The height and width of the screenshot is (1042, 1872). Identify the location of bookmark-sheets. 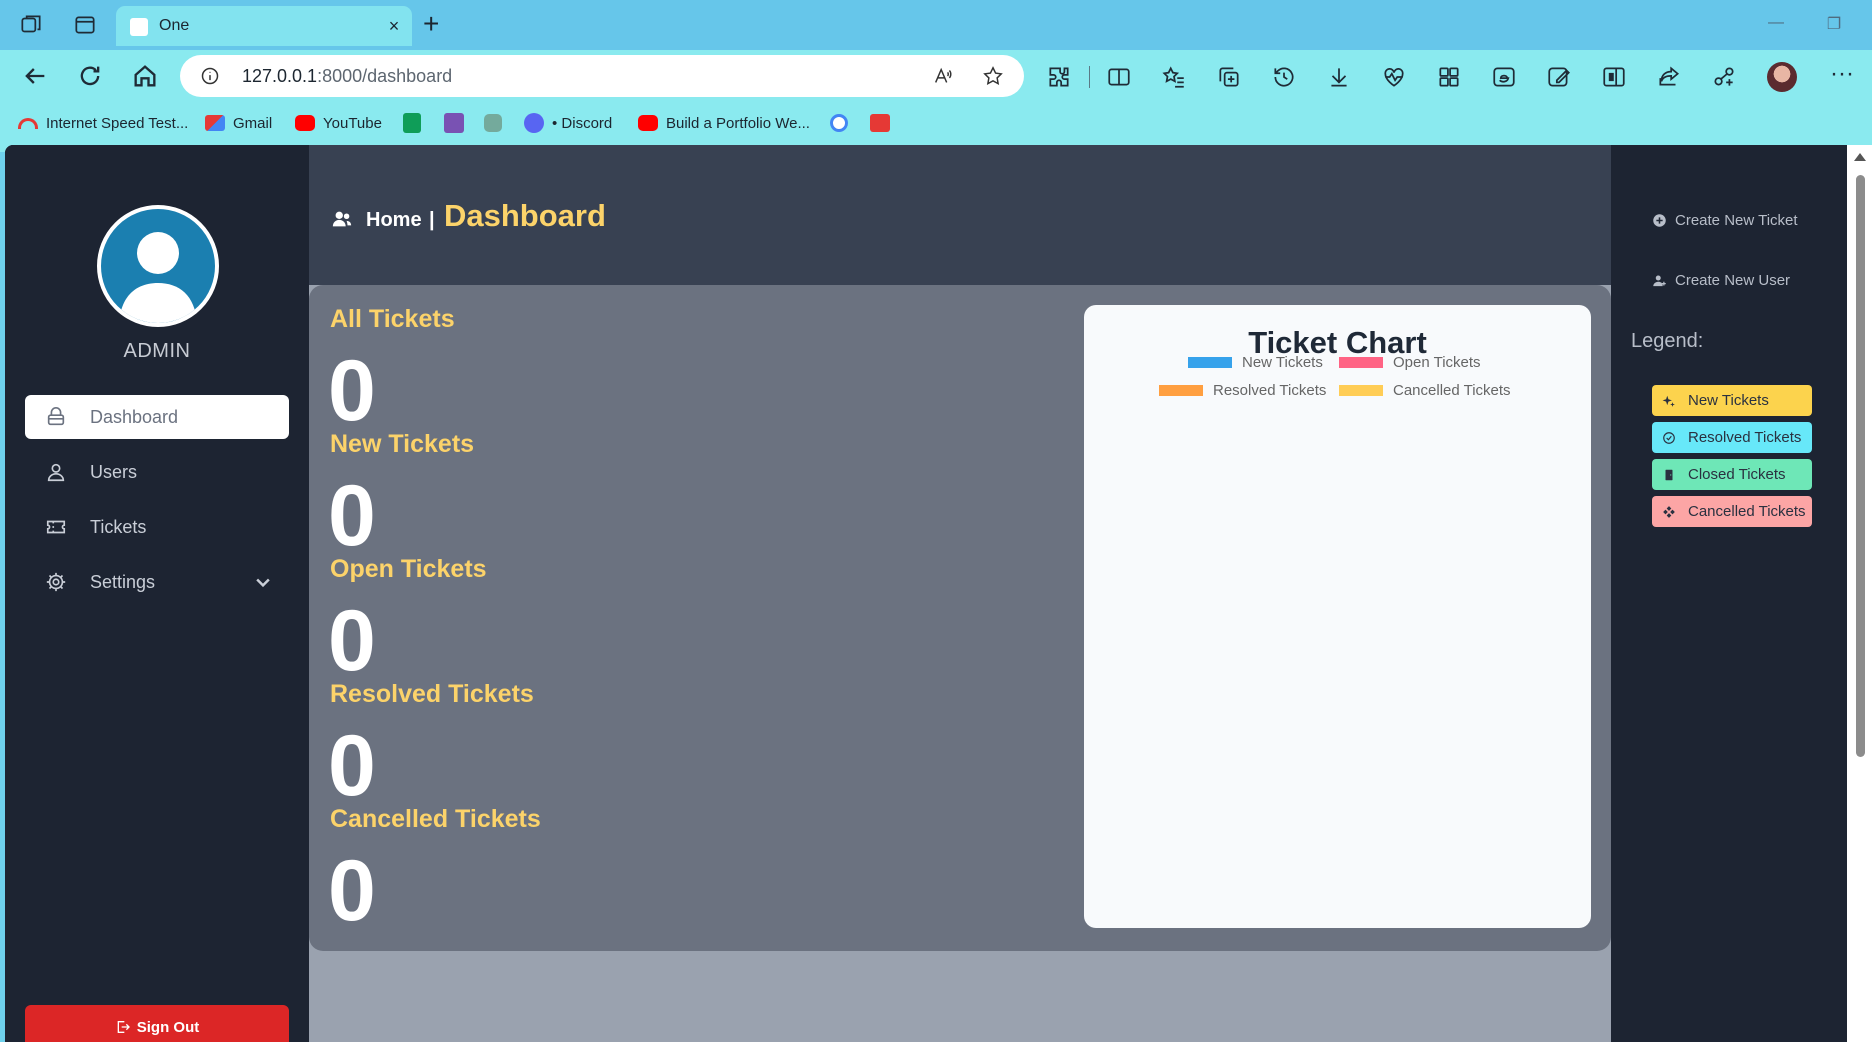
(416, 123).